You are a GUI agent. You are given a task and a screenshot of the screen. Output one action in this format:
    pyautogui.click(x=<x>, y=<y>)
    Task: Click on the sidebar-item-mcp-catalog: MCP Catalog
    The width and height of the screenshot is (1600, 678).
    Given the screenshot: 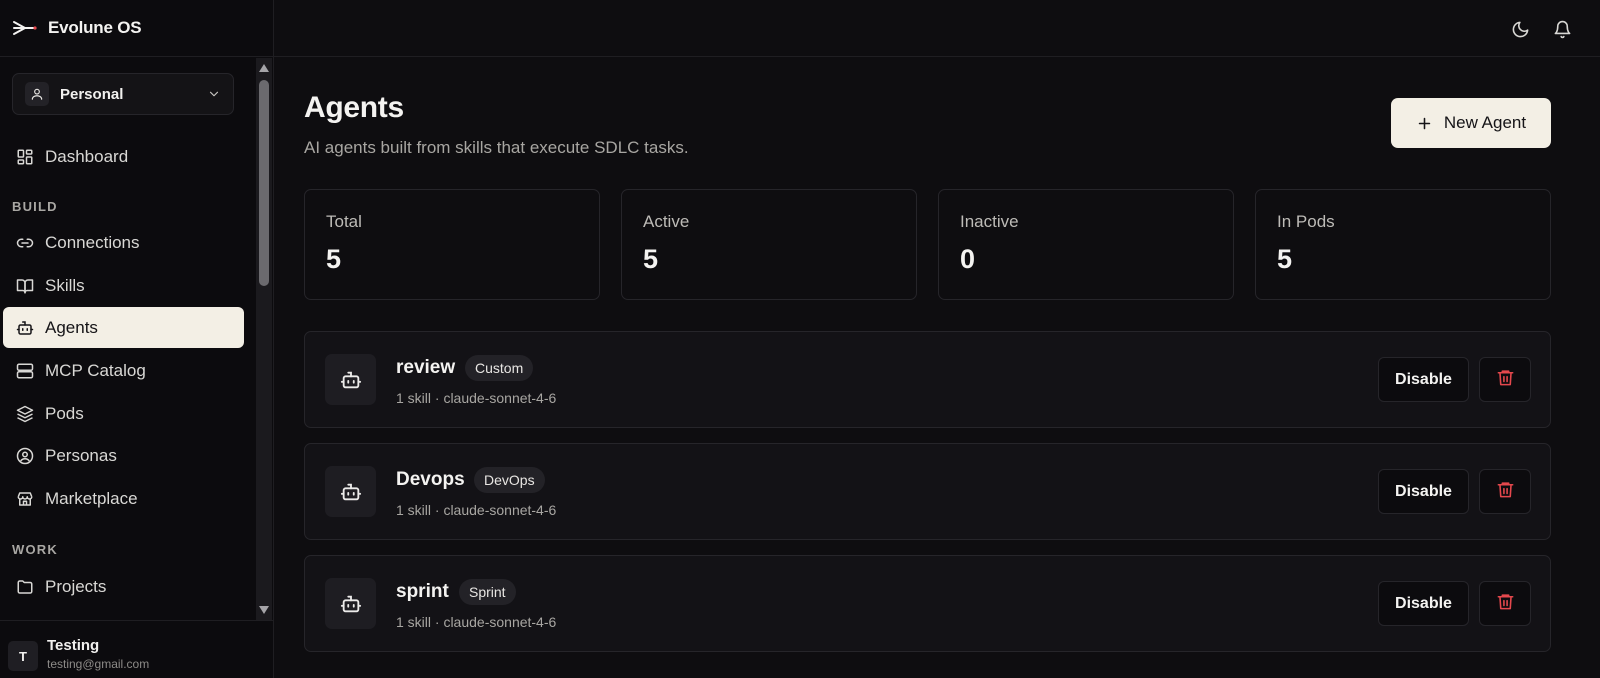 What is the action you would take?
    pyautogui.click(x=123, y=370)
    